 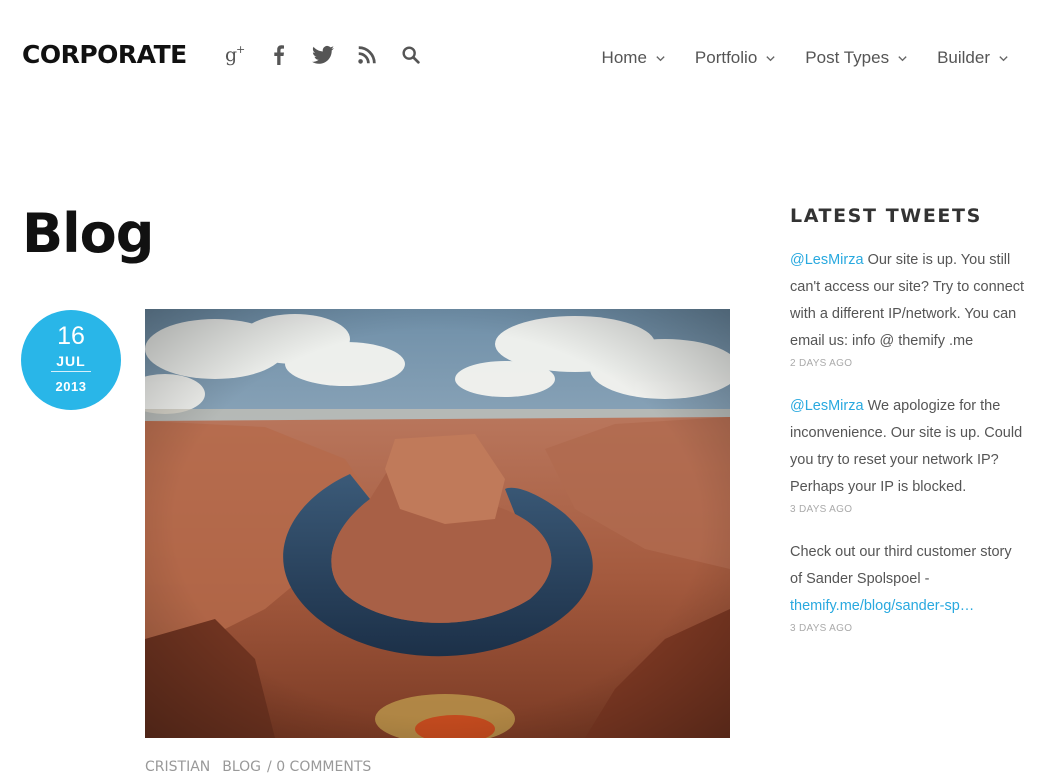 What do you see at coordinates (71, 336) in the screenshot?
I see `post-date-day: 16` at bounding box center [71, 336].